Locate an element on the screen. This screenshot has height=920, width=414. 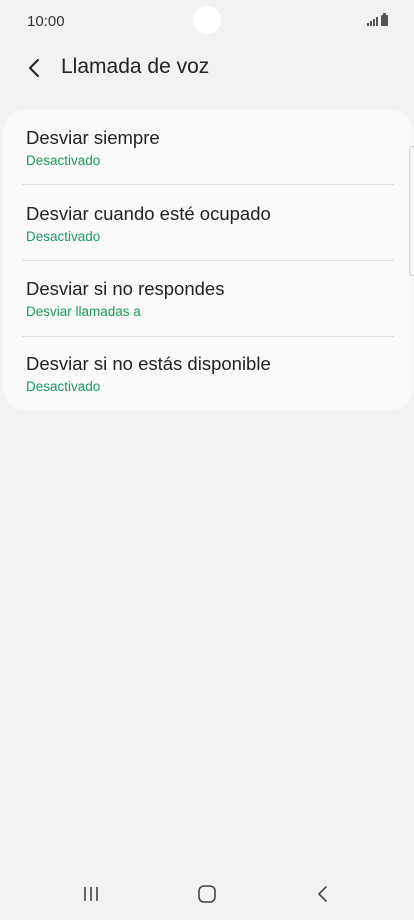
navigation-bar is located at coordinates (207, 895).